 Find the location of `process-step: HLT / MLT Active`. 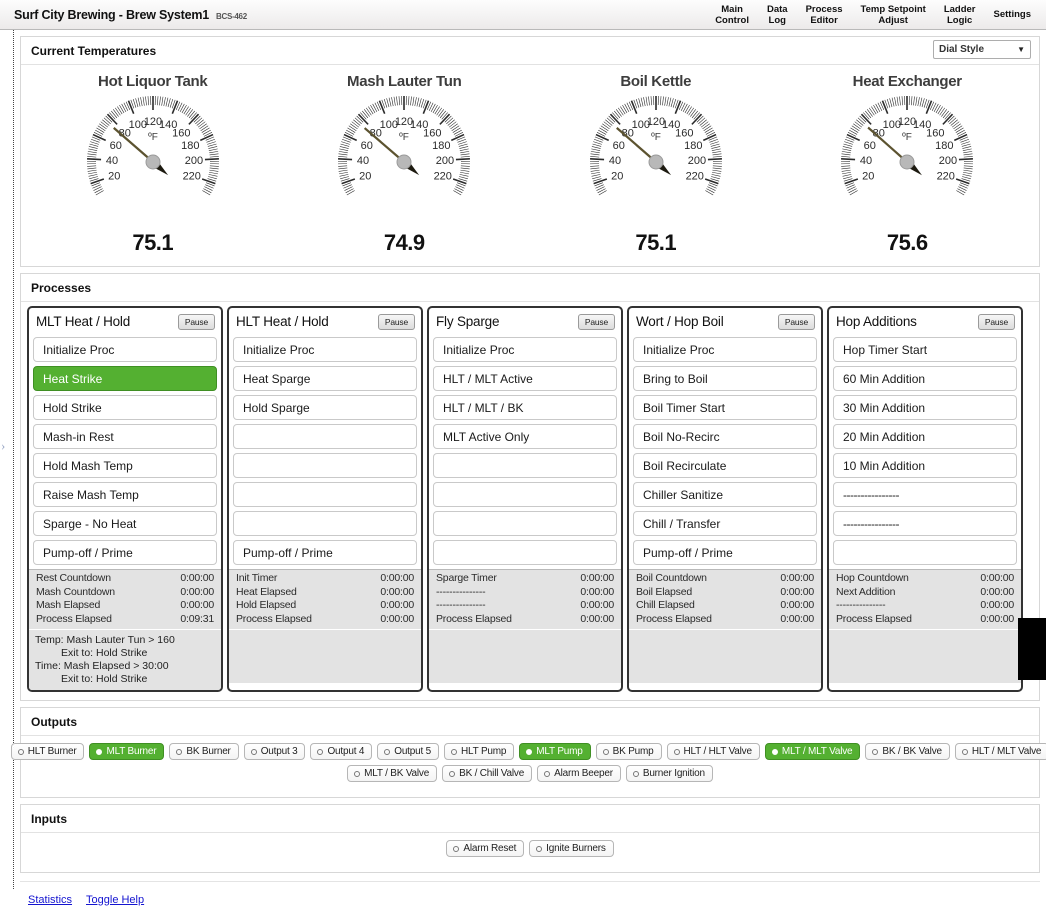

process-step: HLT / MLT Active is located at coordinates (525, 378).